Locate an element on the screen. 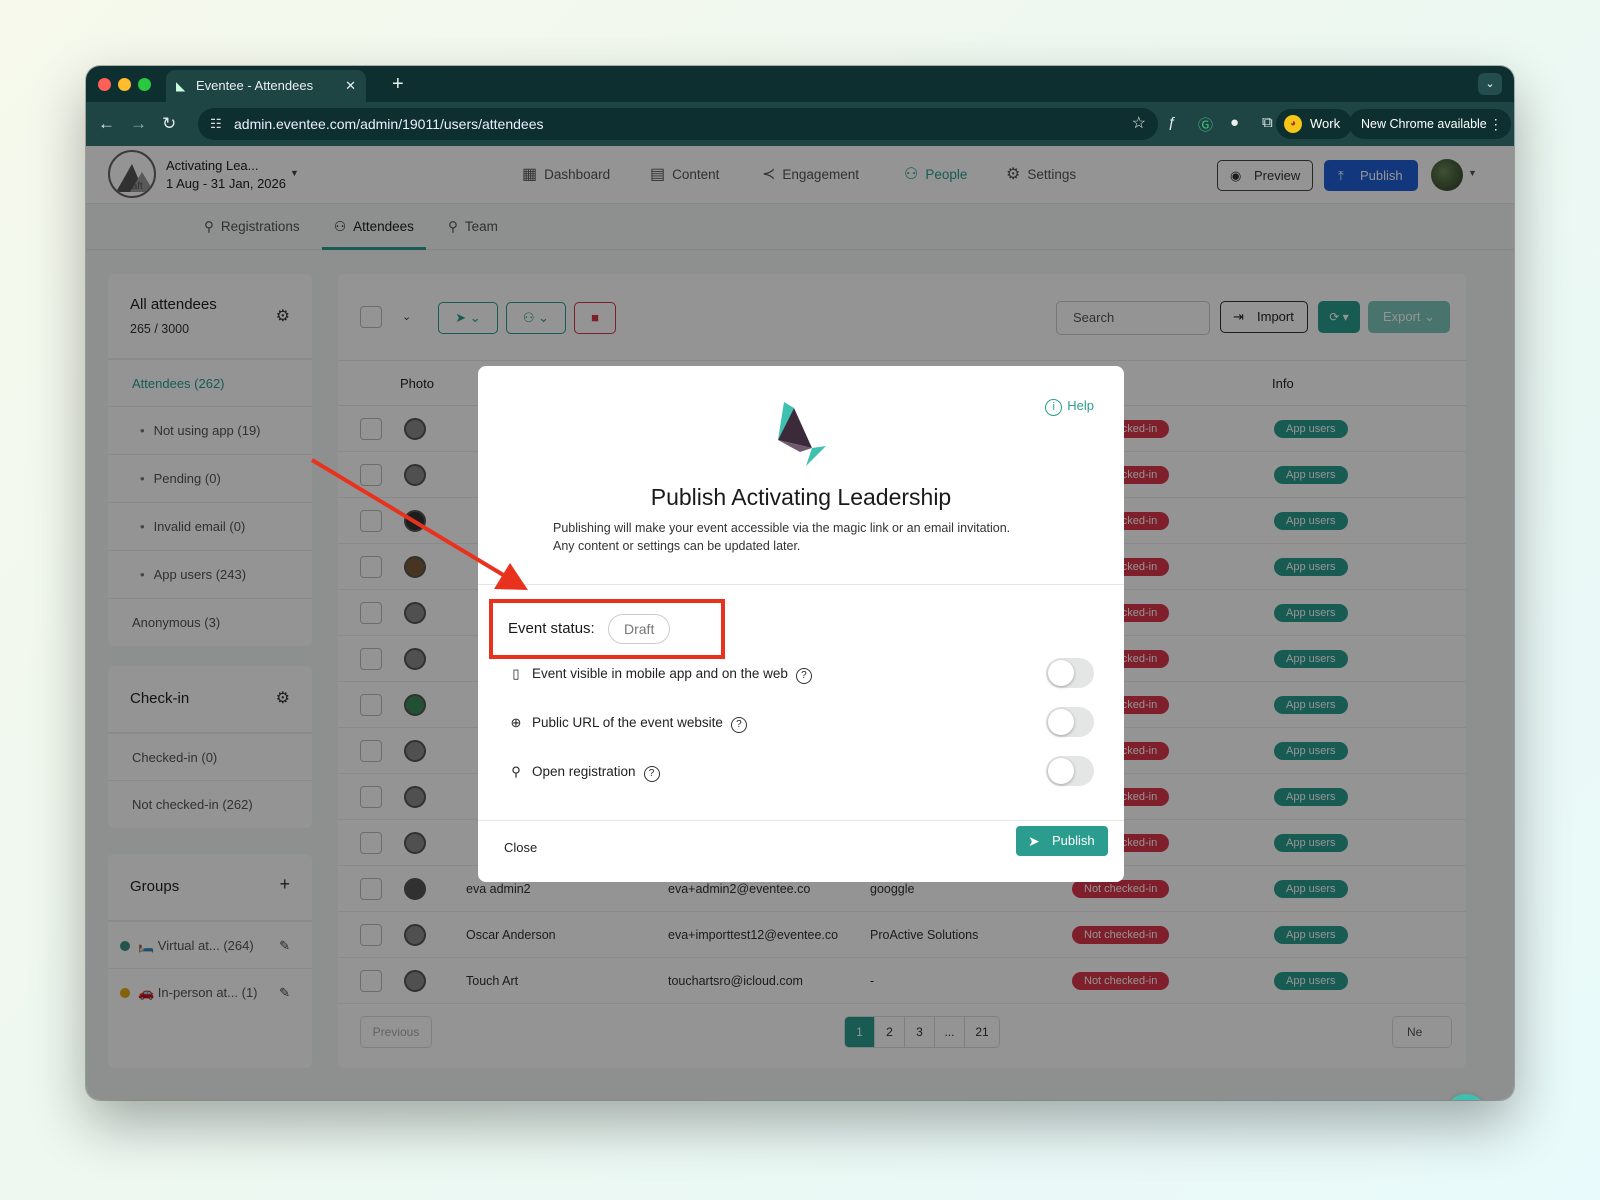 This screenshot has height=1200, width=1600. tab-title: Eventee - Attendees is located at coordinates (255, 85).